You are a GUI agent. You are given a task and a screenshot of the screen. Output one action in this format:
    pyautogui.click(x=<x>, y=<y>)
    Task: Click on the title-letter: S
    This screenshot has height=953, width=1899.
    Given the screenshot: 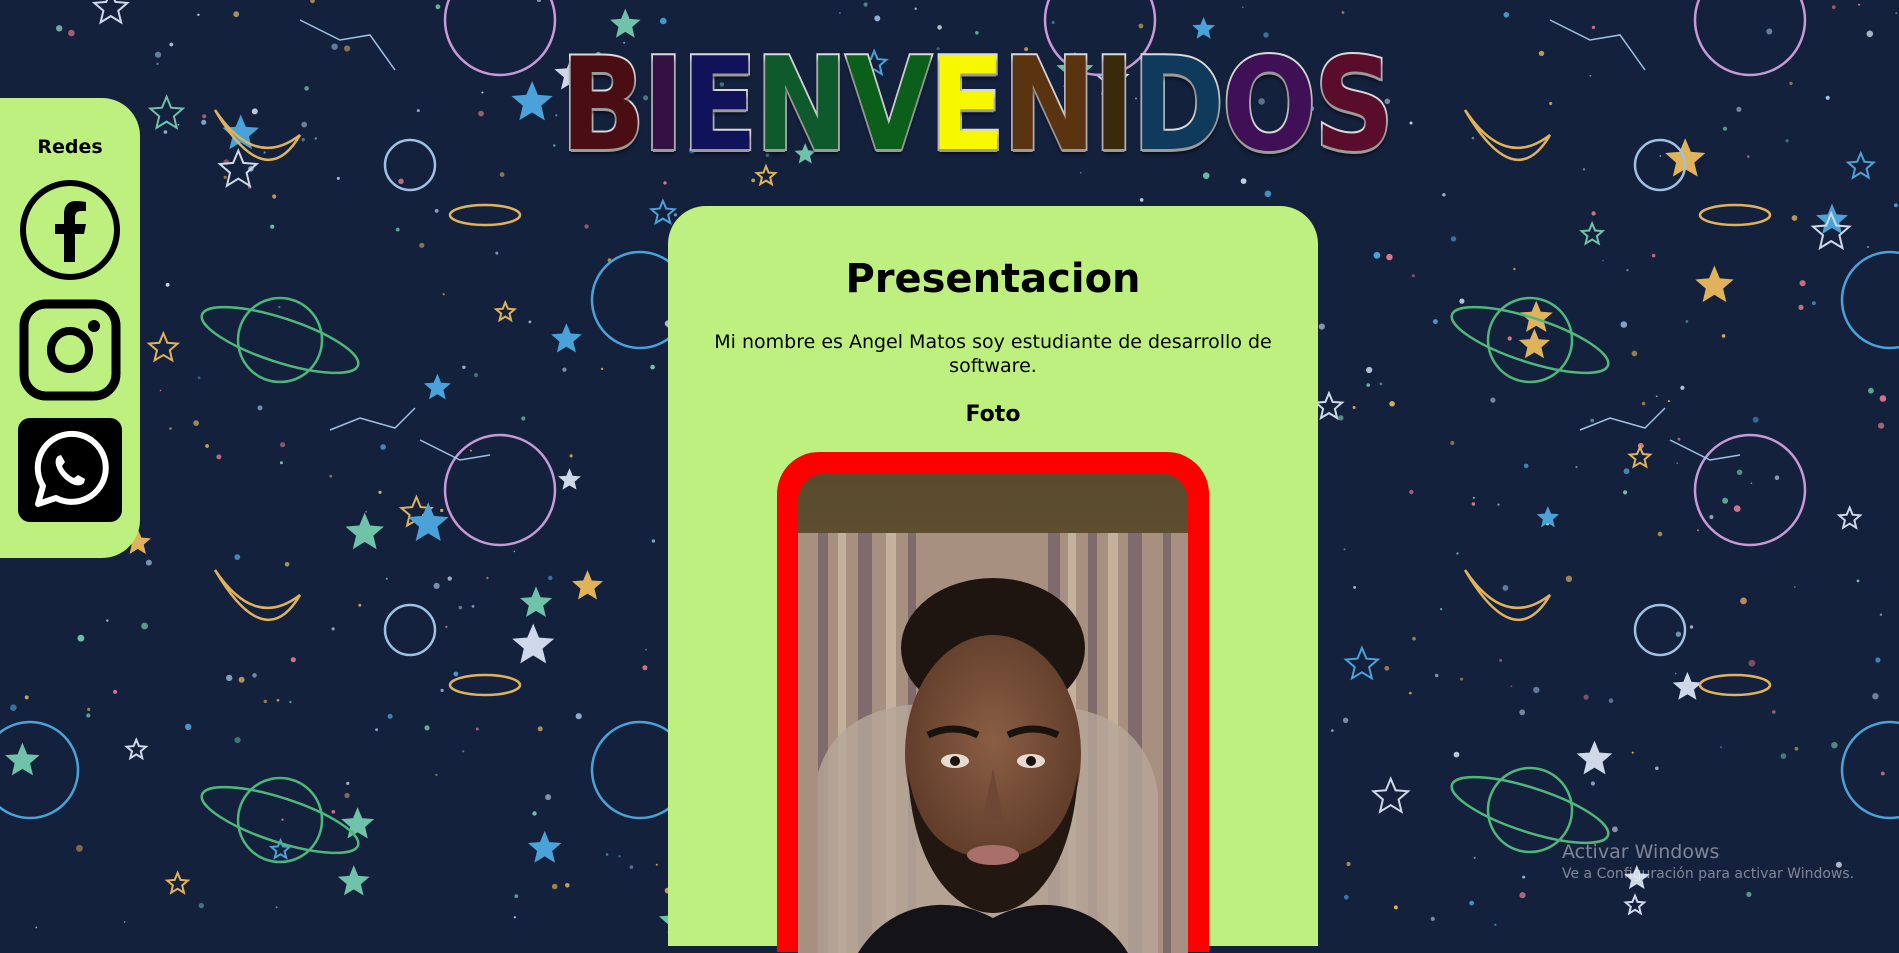 What is the action you would take?
    pyautogui.click(x=1354, y=105)
    